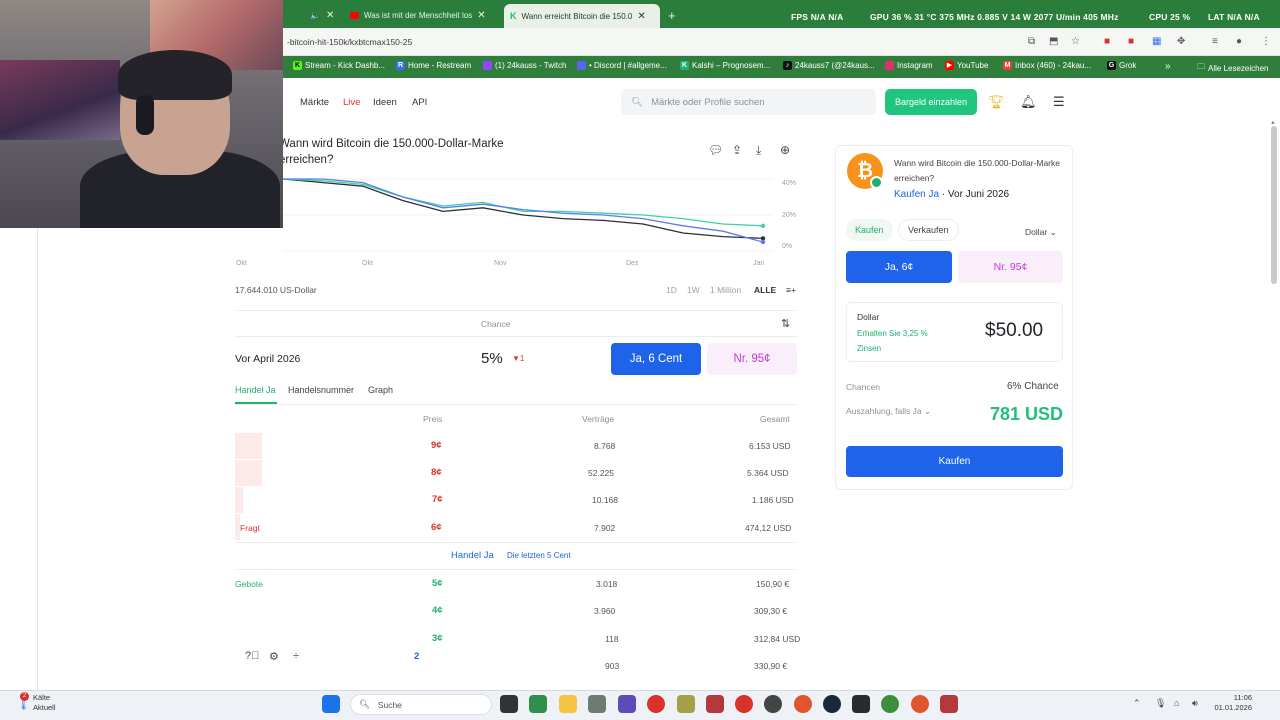 The image size is (1280, 720). I want to click on tab-trade-yes: Handel Ja, so click(255, 390).